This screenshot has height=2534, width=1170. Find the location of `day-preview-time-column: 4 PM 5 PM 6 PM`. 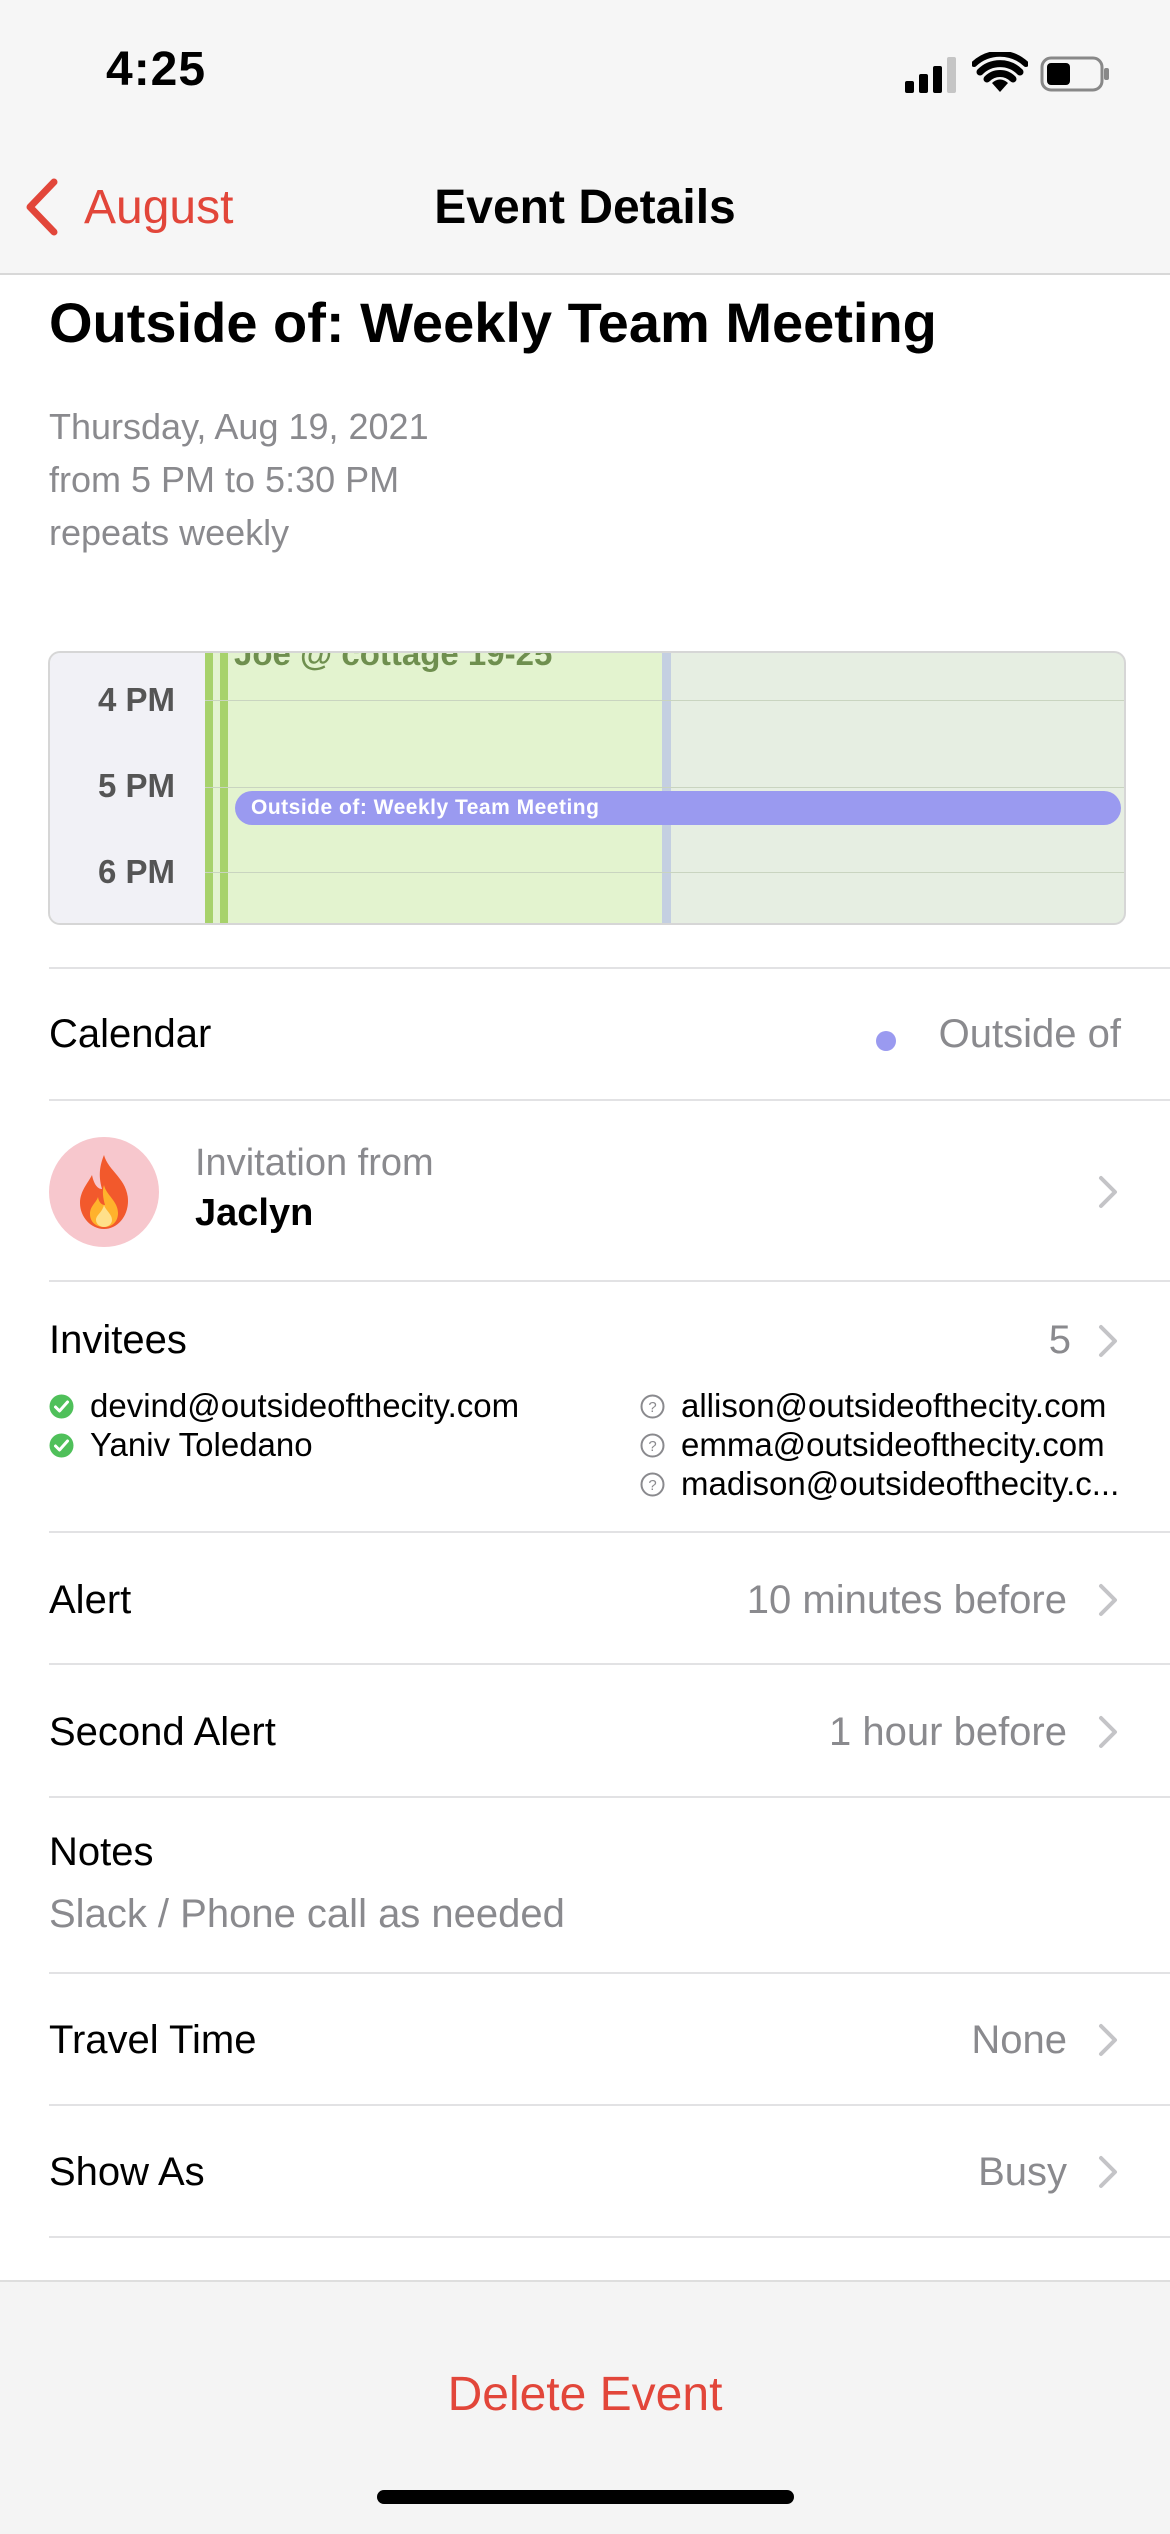

day-preview-time-column: 4 PM 5 PM 6 PM is located at coordinates (127, 788).